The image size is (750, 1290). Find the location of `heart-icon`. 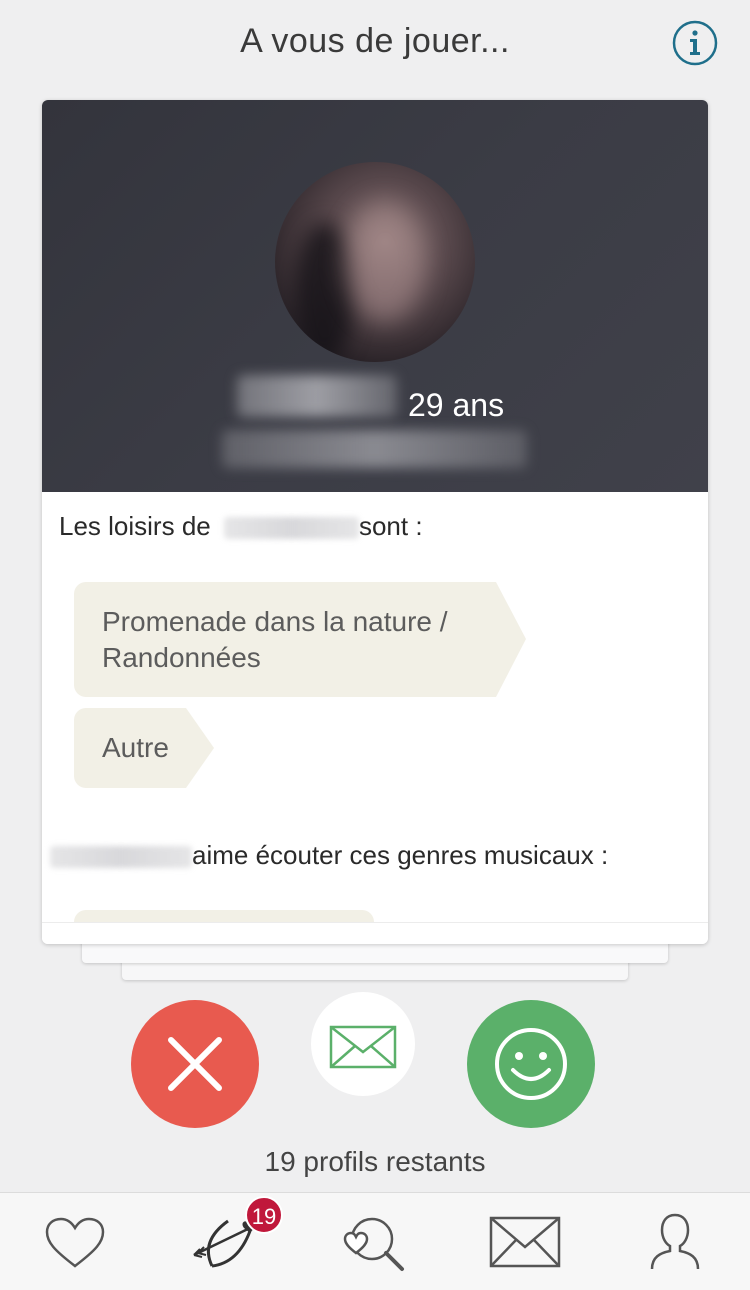

heart-icon is located at coordinates (75, 1242).